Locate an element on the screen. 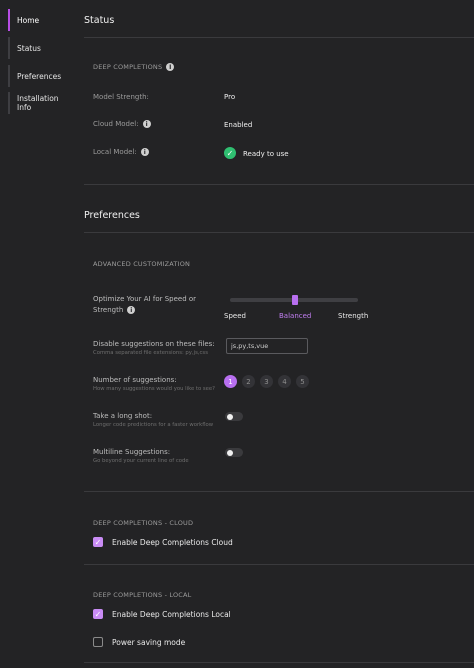 The height and width of the screenshot is (668, 474). suggestion-count-5: 5 is located at coordinates (302, 381).